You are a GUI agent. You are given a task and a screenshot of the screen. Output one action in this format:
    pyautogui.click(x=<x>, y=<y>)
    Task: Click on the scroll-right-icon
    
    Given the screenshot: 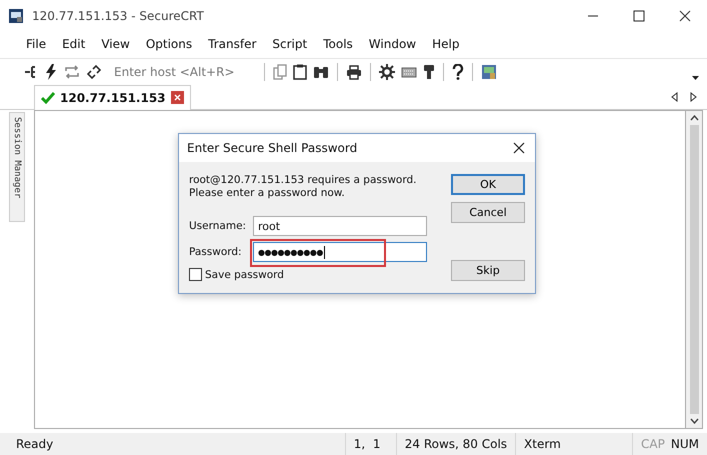 What is the action you would take?
    pyautogui.click(x=693, y=97)
    